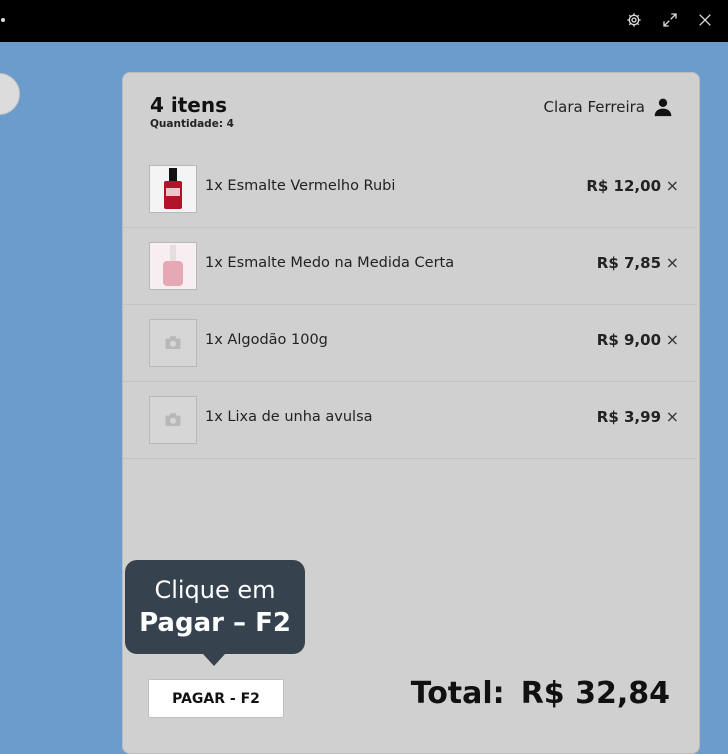 The height and width of the screenshot is (754, 728). I want to click on pay-button: PAGAR - F2, so click(216, 698).